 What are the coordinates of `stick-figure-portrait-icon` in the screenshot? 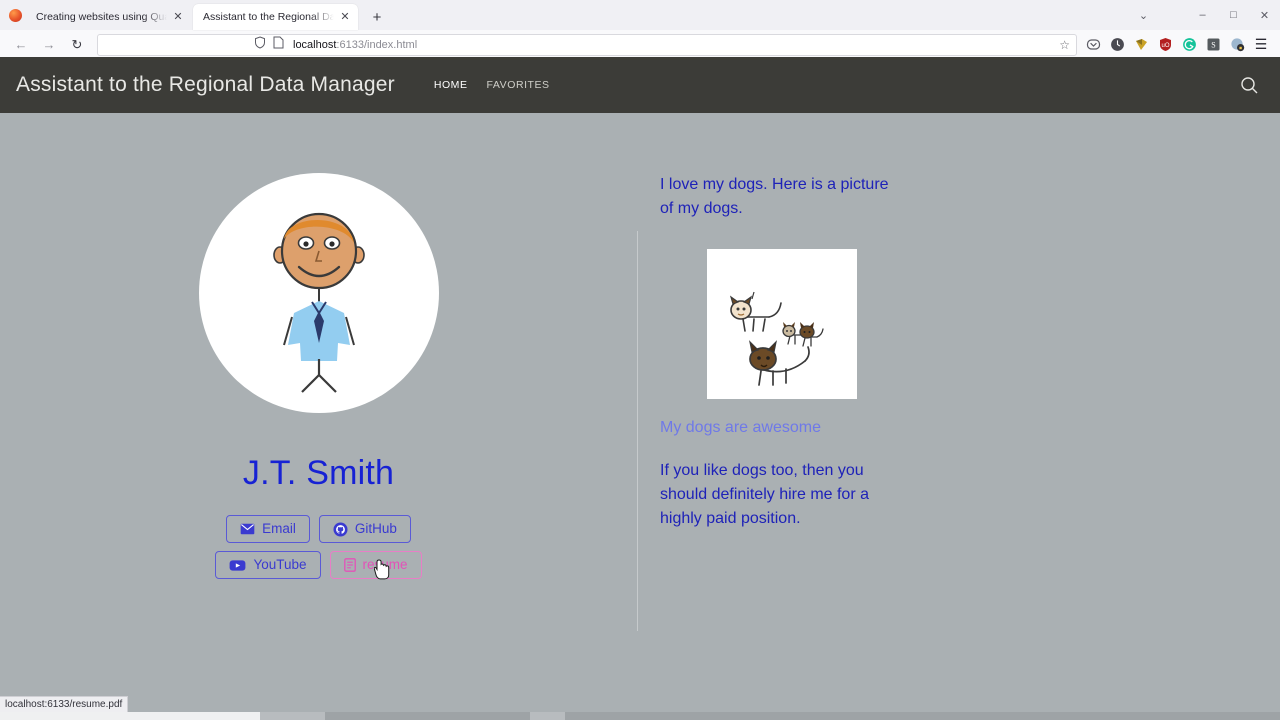 It's located at (318, 302).